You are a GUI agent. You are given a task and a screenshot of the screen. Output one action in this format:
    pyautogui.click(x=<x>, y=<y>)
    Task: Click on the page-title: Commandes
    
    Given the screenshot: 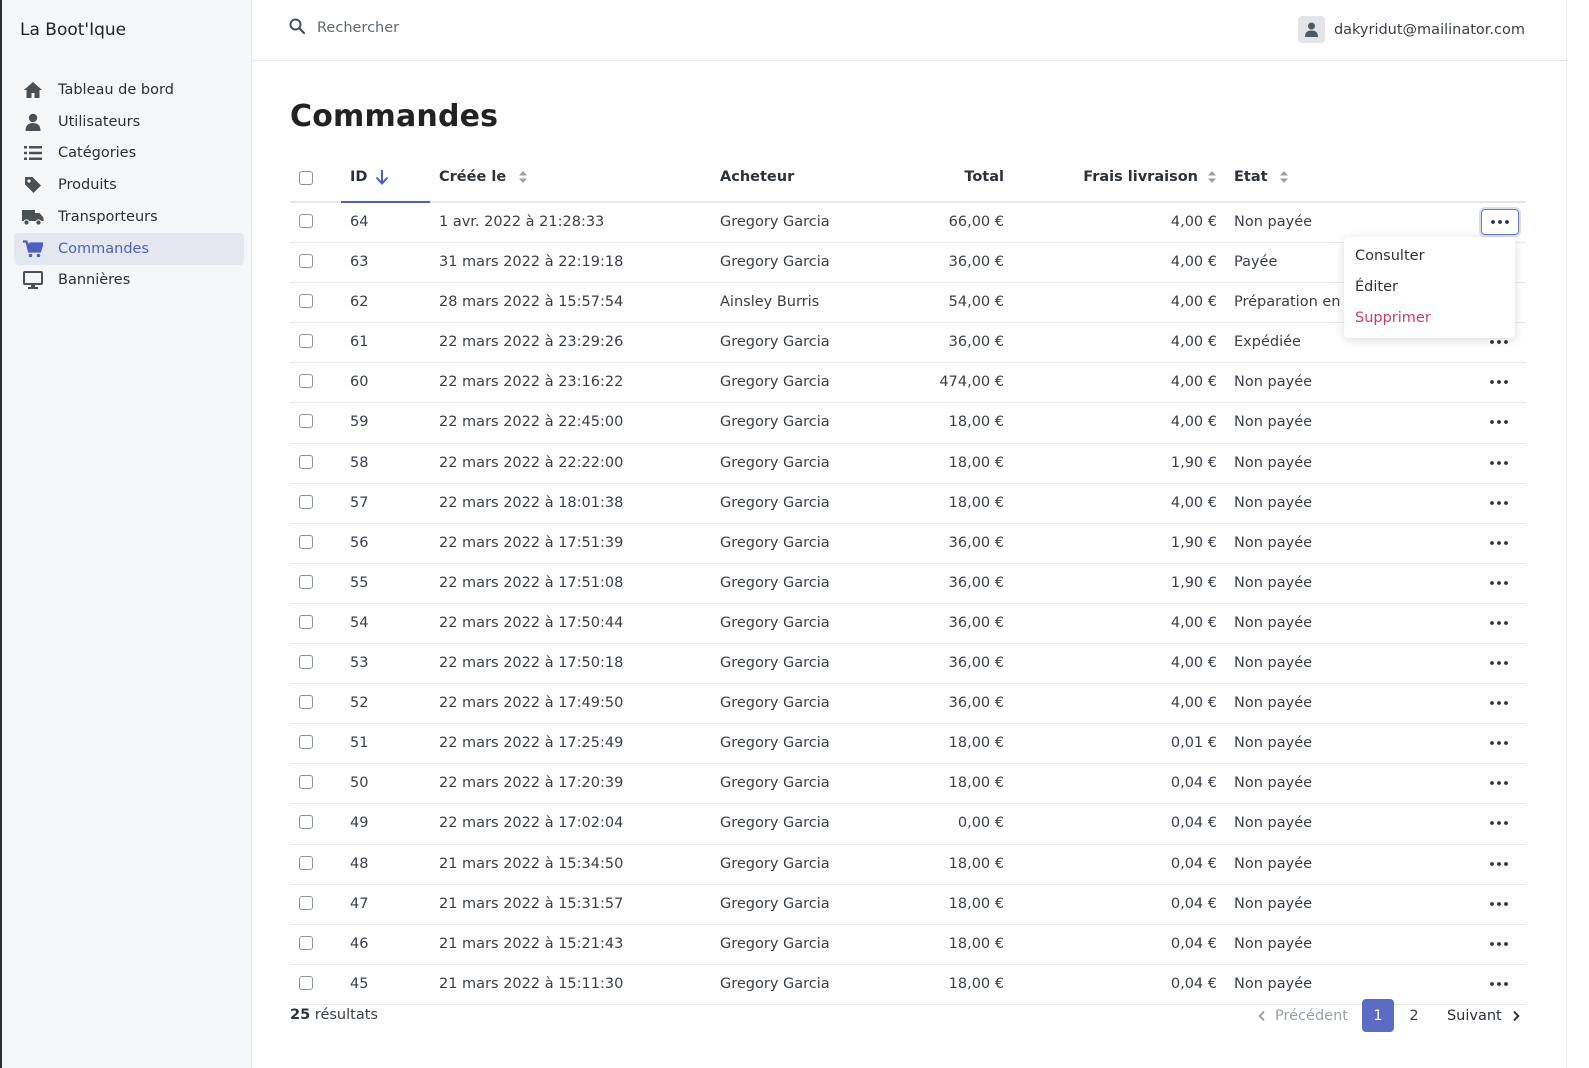 What is the action you would take?
    pyautogui.click(x=394, y=116)
    